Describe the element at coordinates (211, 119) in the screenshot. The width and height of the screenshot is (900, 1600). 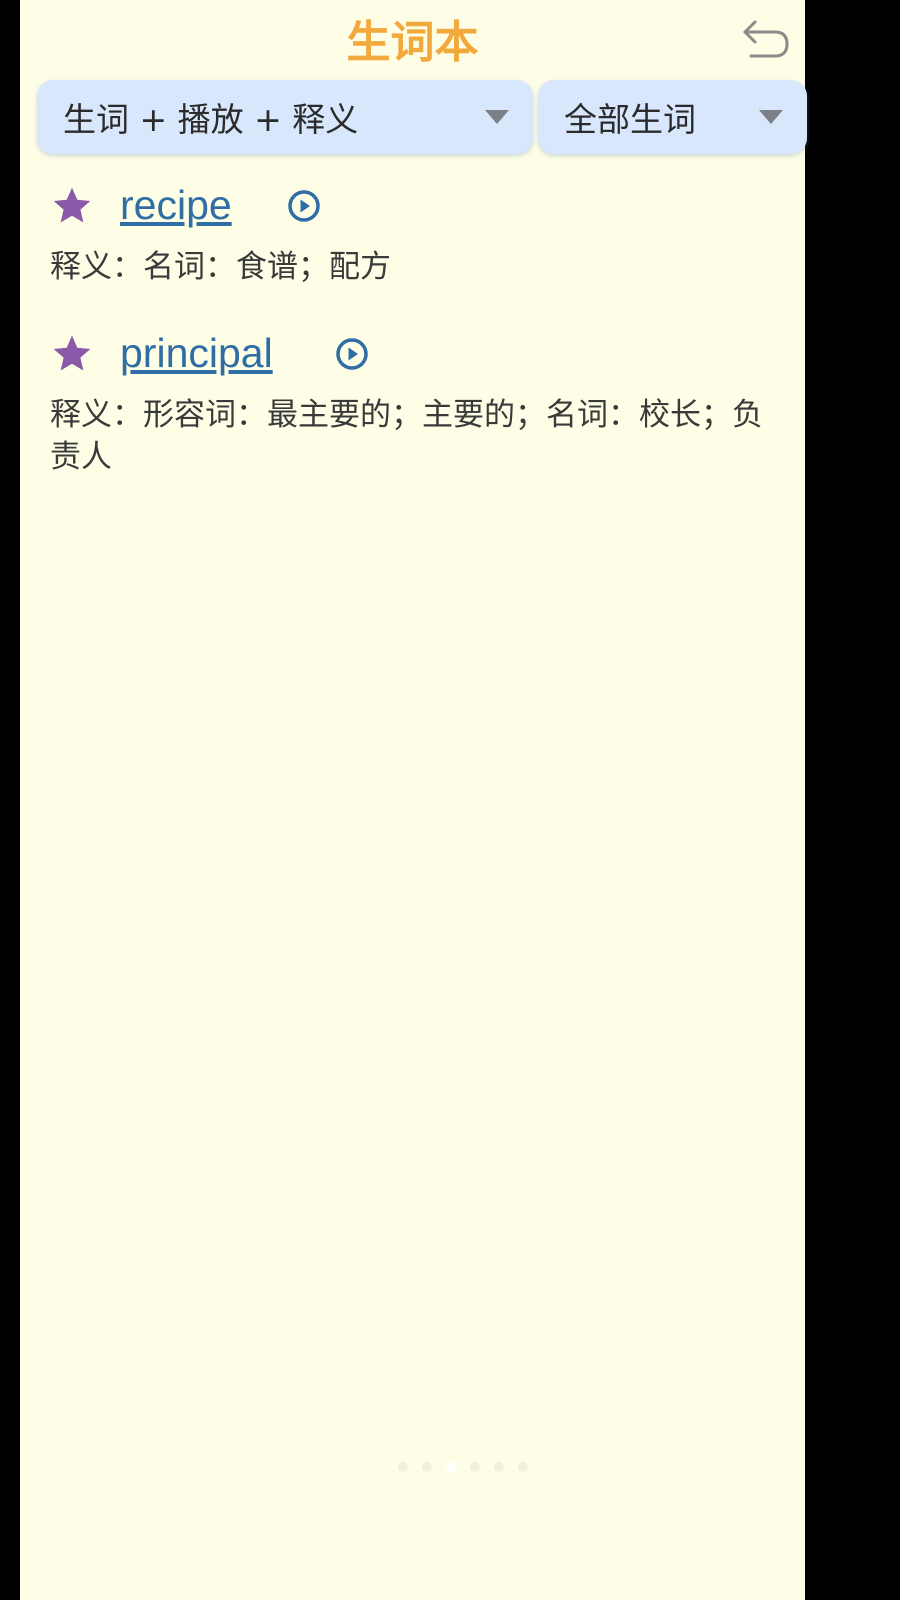
I see `display-mode-selected: 生词 + 播放 + 释义` at that location.